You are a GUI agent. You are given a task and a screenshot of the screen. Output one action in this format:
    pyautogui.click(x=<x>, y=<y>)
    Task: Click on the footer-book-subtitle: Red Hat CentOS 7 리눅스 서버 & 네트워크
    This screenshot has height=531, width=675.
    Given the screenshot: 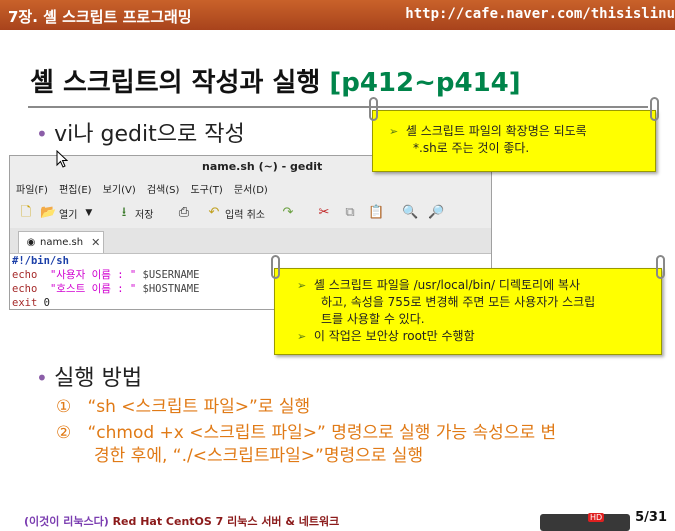 What is the action you would take?
    pyautogui.click(x=224, y=521)
    